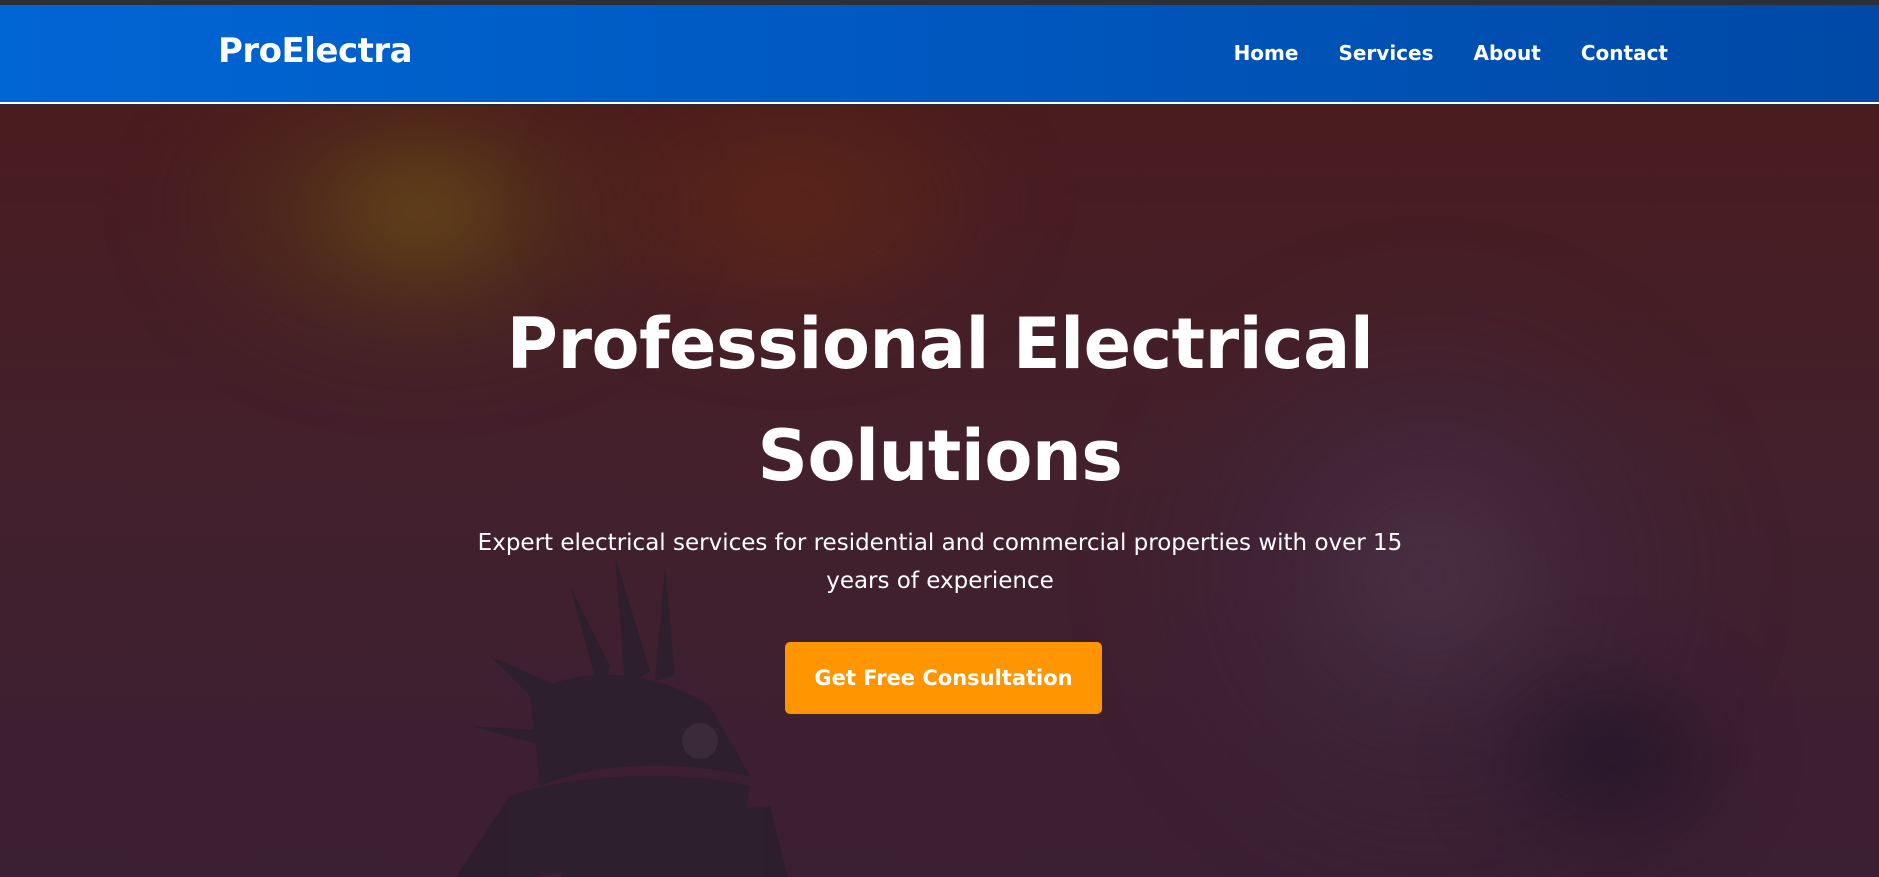 The image size is (1879, 877). What do you see at coordinates (1385, 53) in the screenshot?
I see `nav-services-link: Services` at bounding box center [1385, 53].